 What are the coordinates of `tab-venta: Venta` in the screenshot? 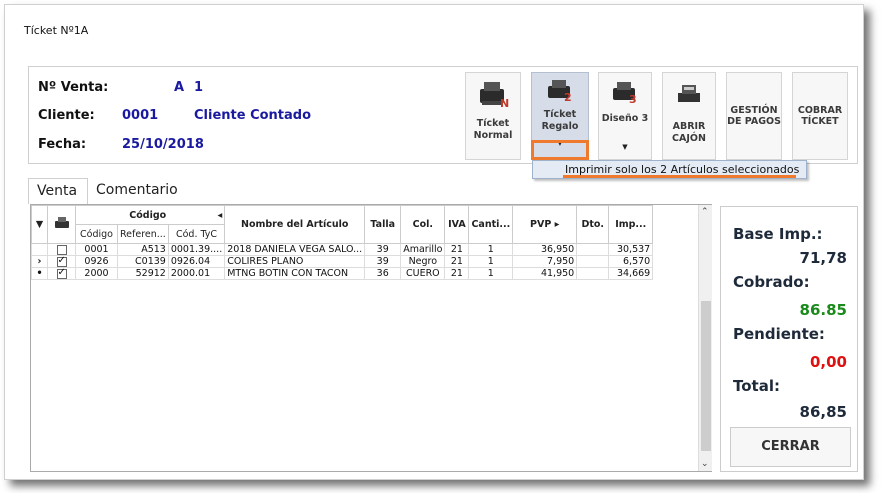 It's located at (58, 191).